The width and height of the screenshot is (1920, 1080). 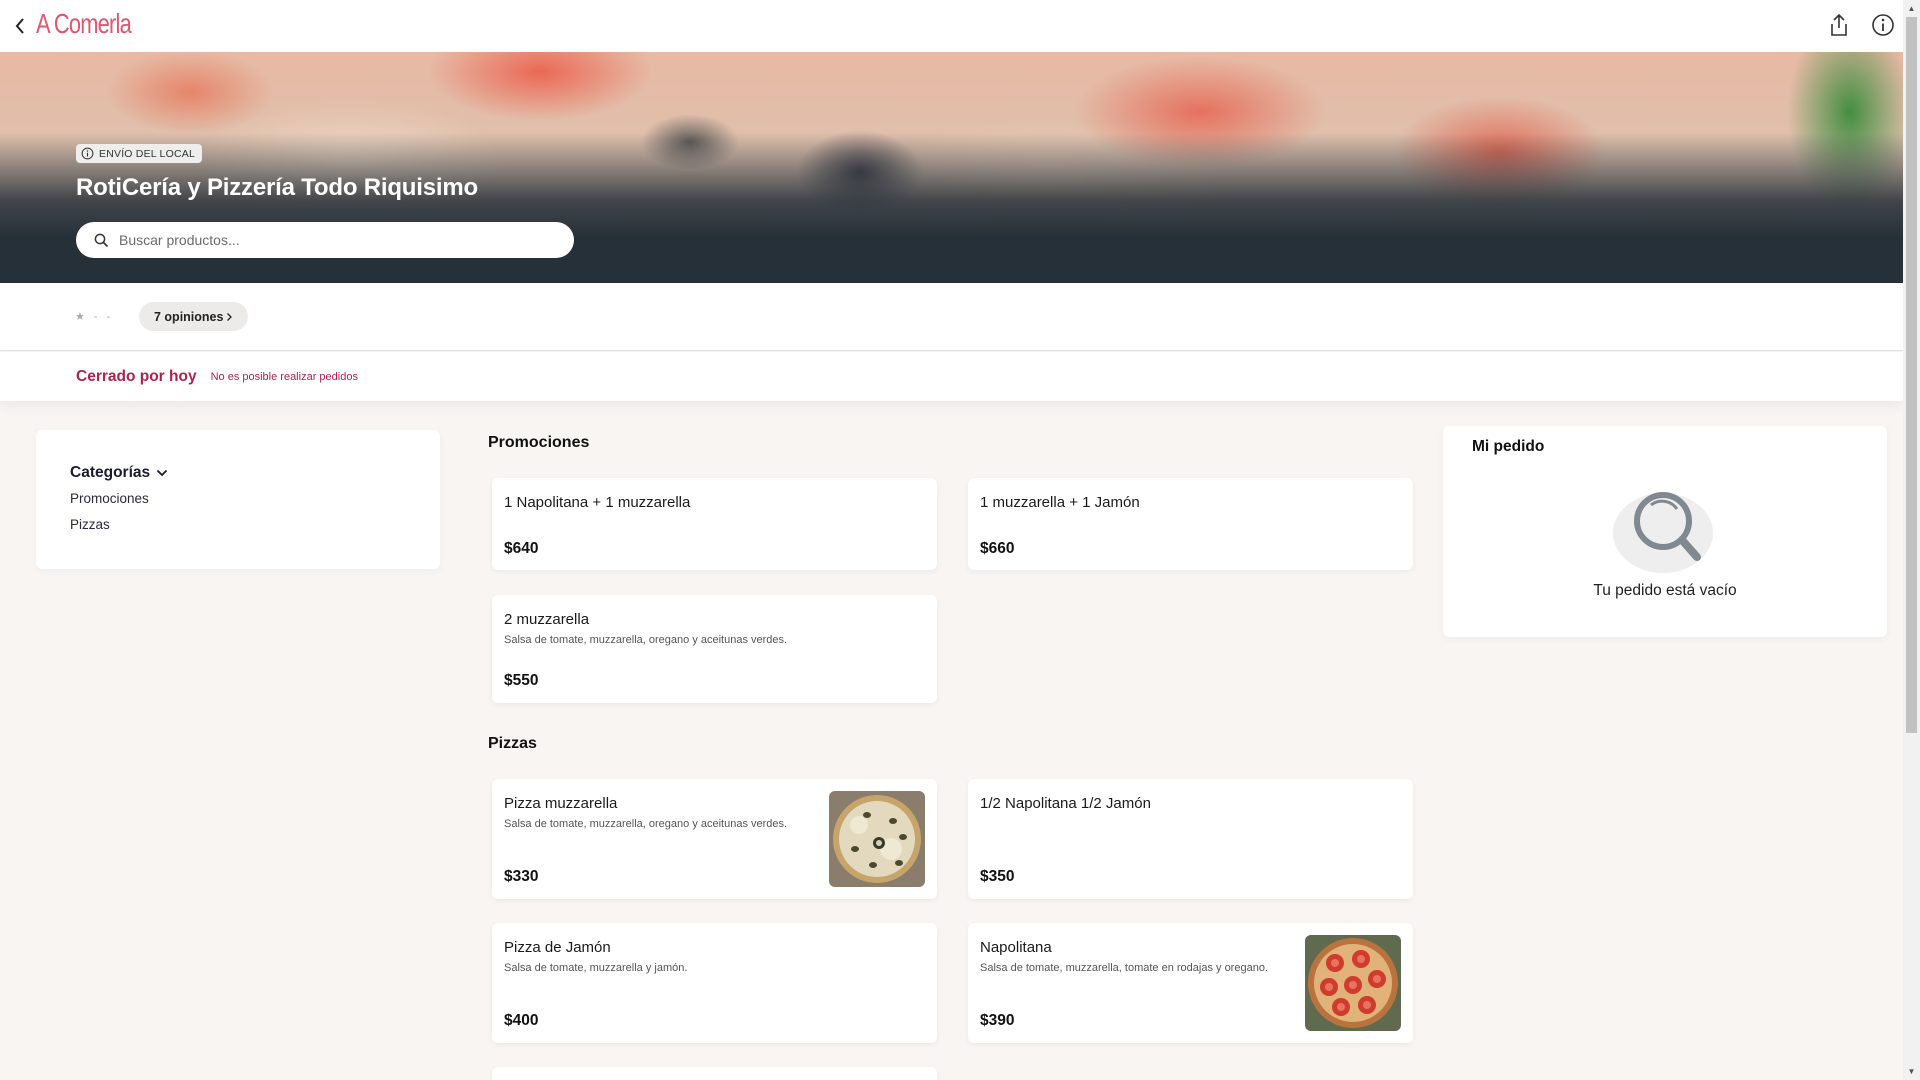 I want to click on delivery-badge-label: ENVÍO DEL LOCAL, so click(x=147, y=153).